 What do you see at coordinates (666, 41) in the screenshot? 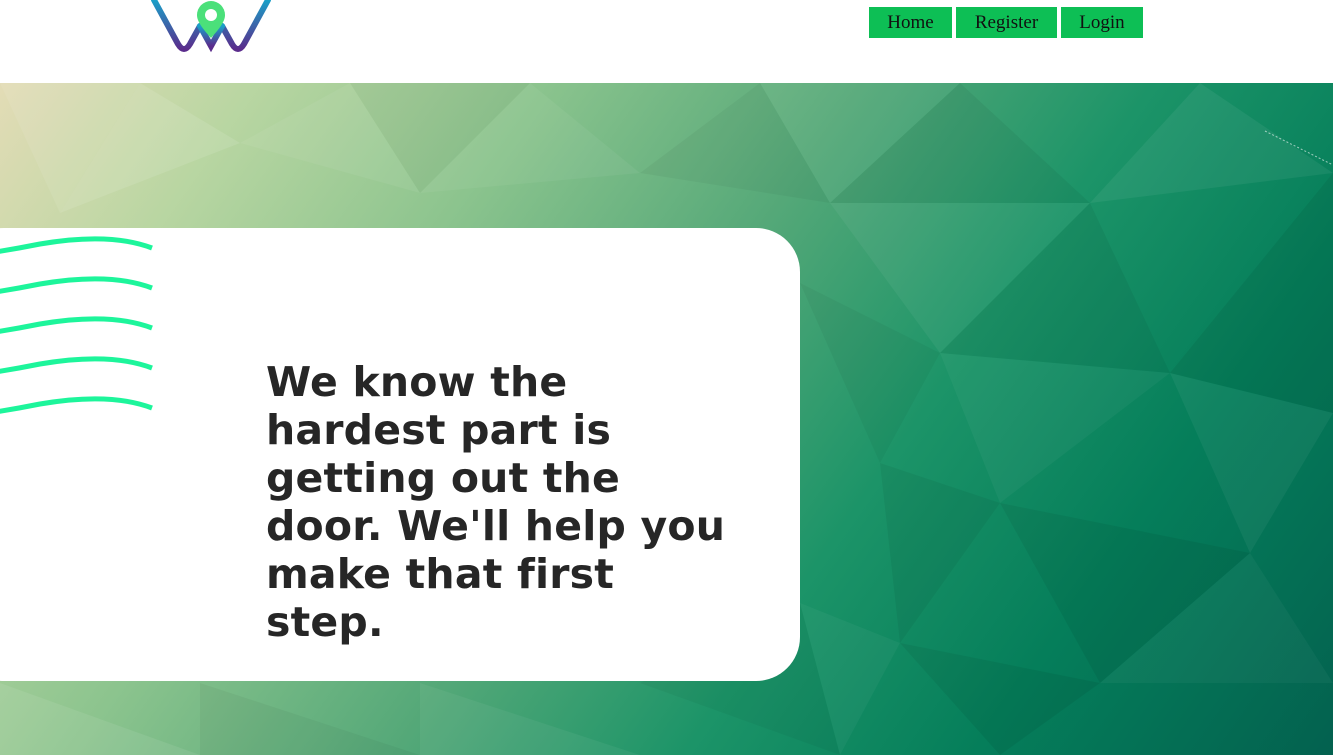
I see `site-header: Home Register Login` at bounding box center [666, 41].